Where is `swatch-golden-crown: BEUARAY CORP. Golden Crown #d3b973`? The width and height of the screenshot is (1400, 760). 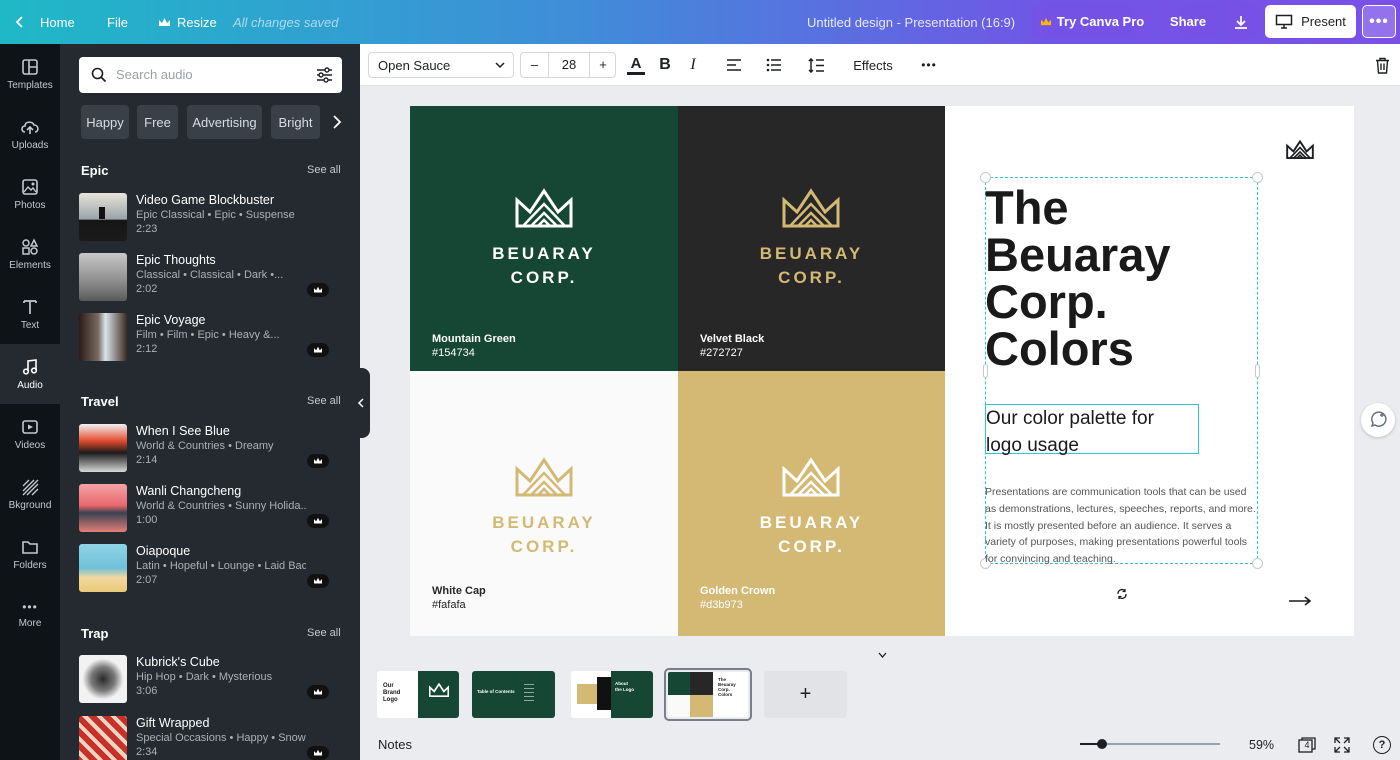
swatch-golden-crown: BEUARAY CORP. Golden Crown #d3b973 is located at coordinates (811, 503).